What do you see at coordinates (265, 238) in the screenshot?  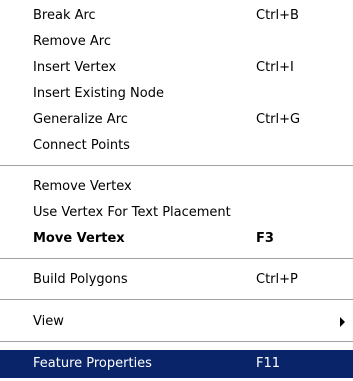 I see `menu-item-shortcut: F3` at bounding box center [265, 238].